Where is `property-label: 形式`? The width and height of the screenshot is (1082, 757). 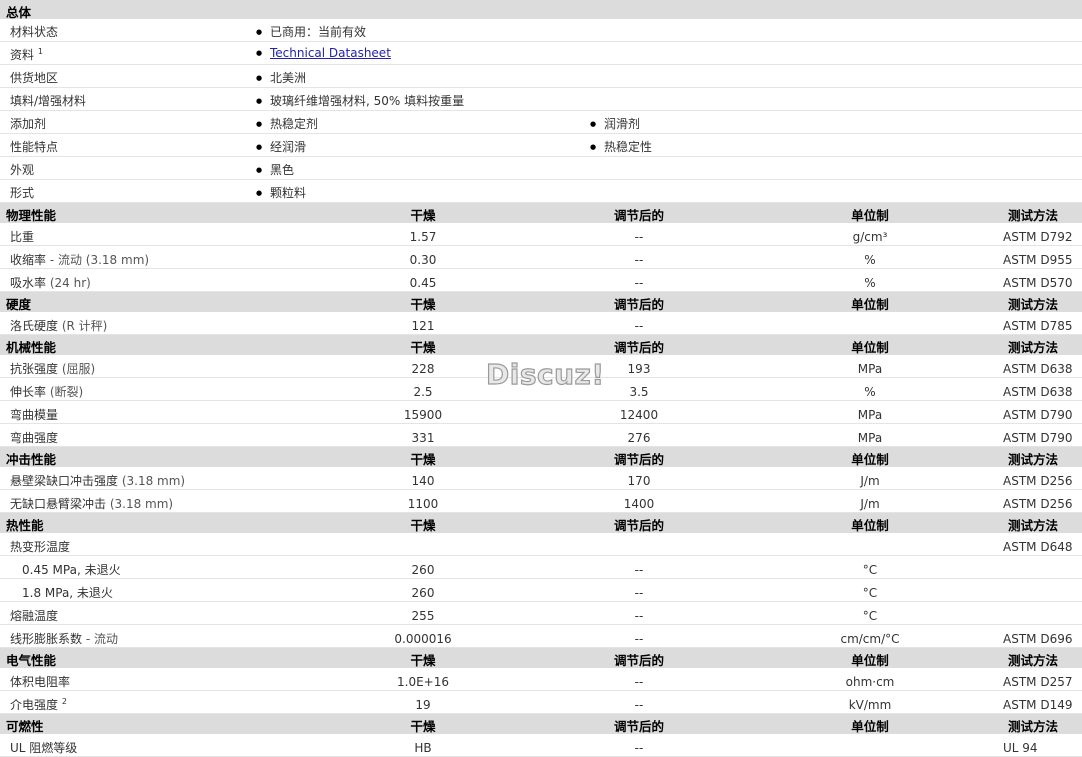
property-label: 形式 is located at coordinates (22, 193).